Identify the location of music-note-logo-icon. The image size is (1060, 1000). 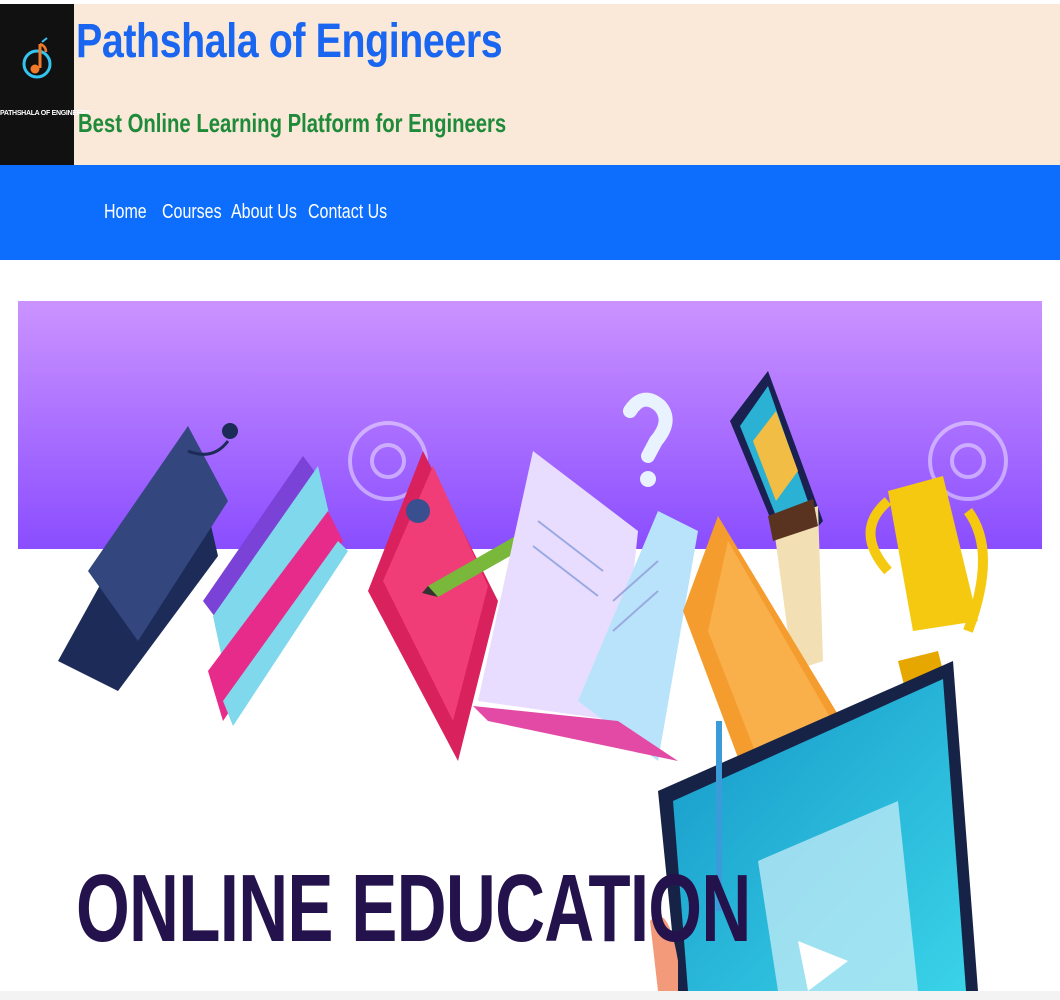
(37, 58).